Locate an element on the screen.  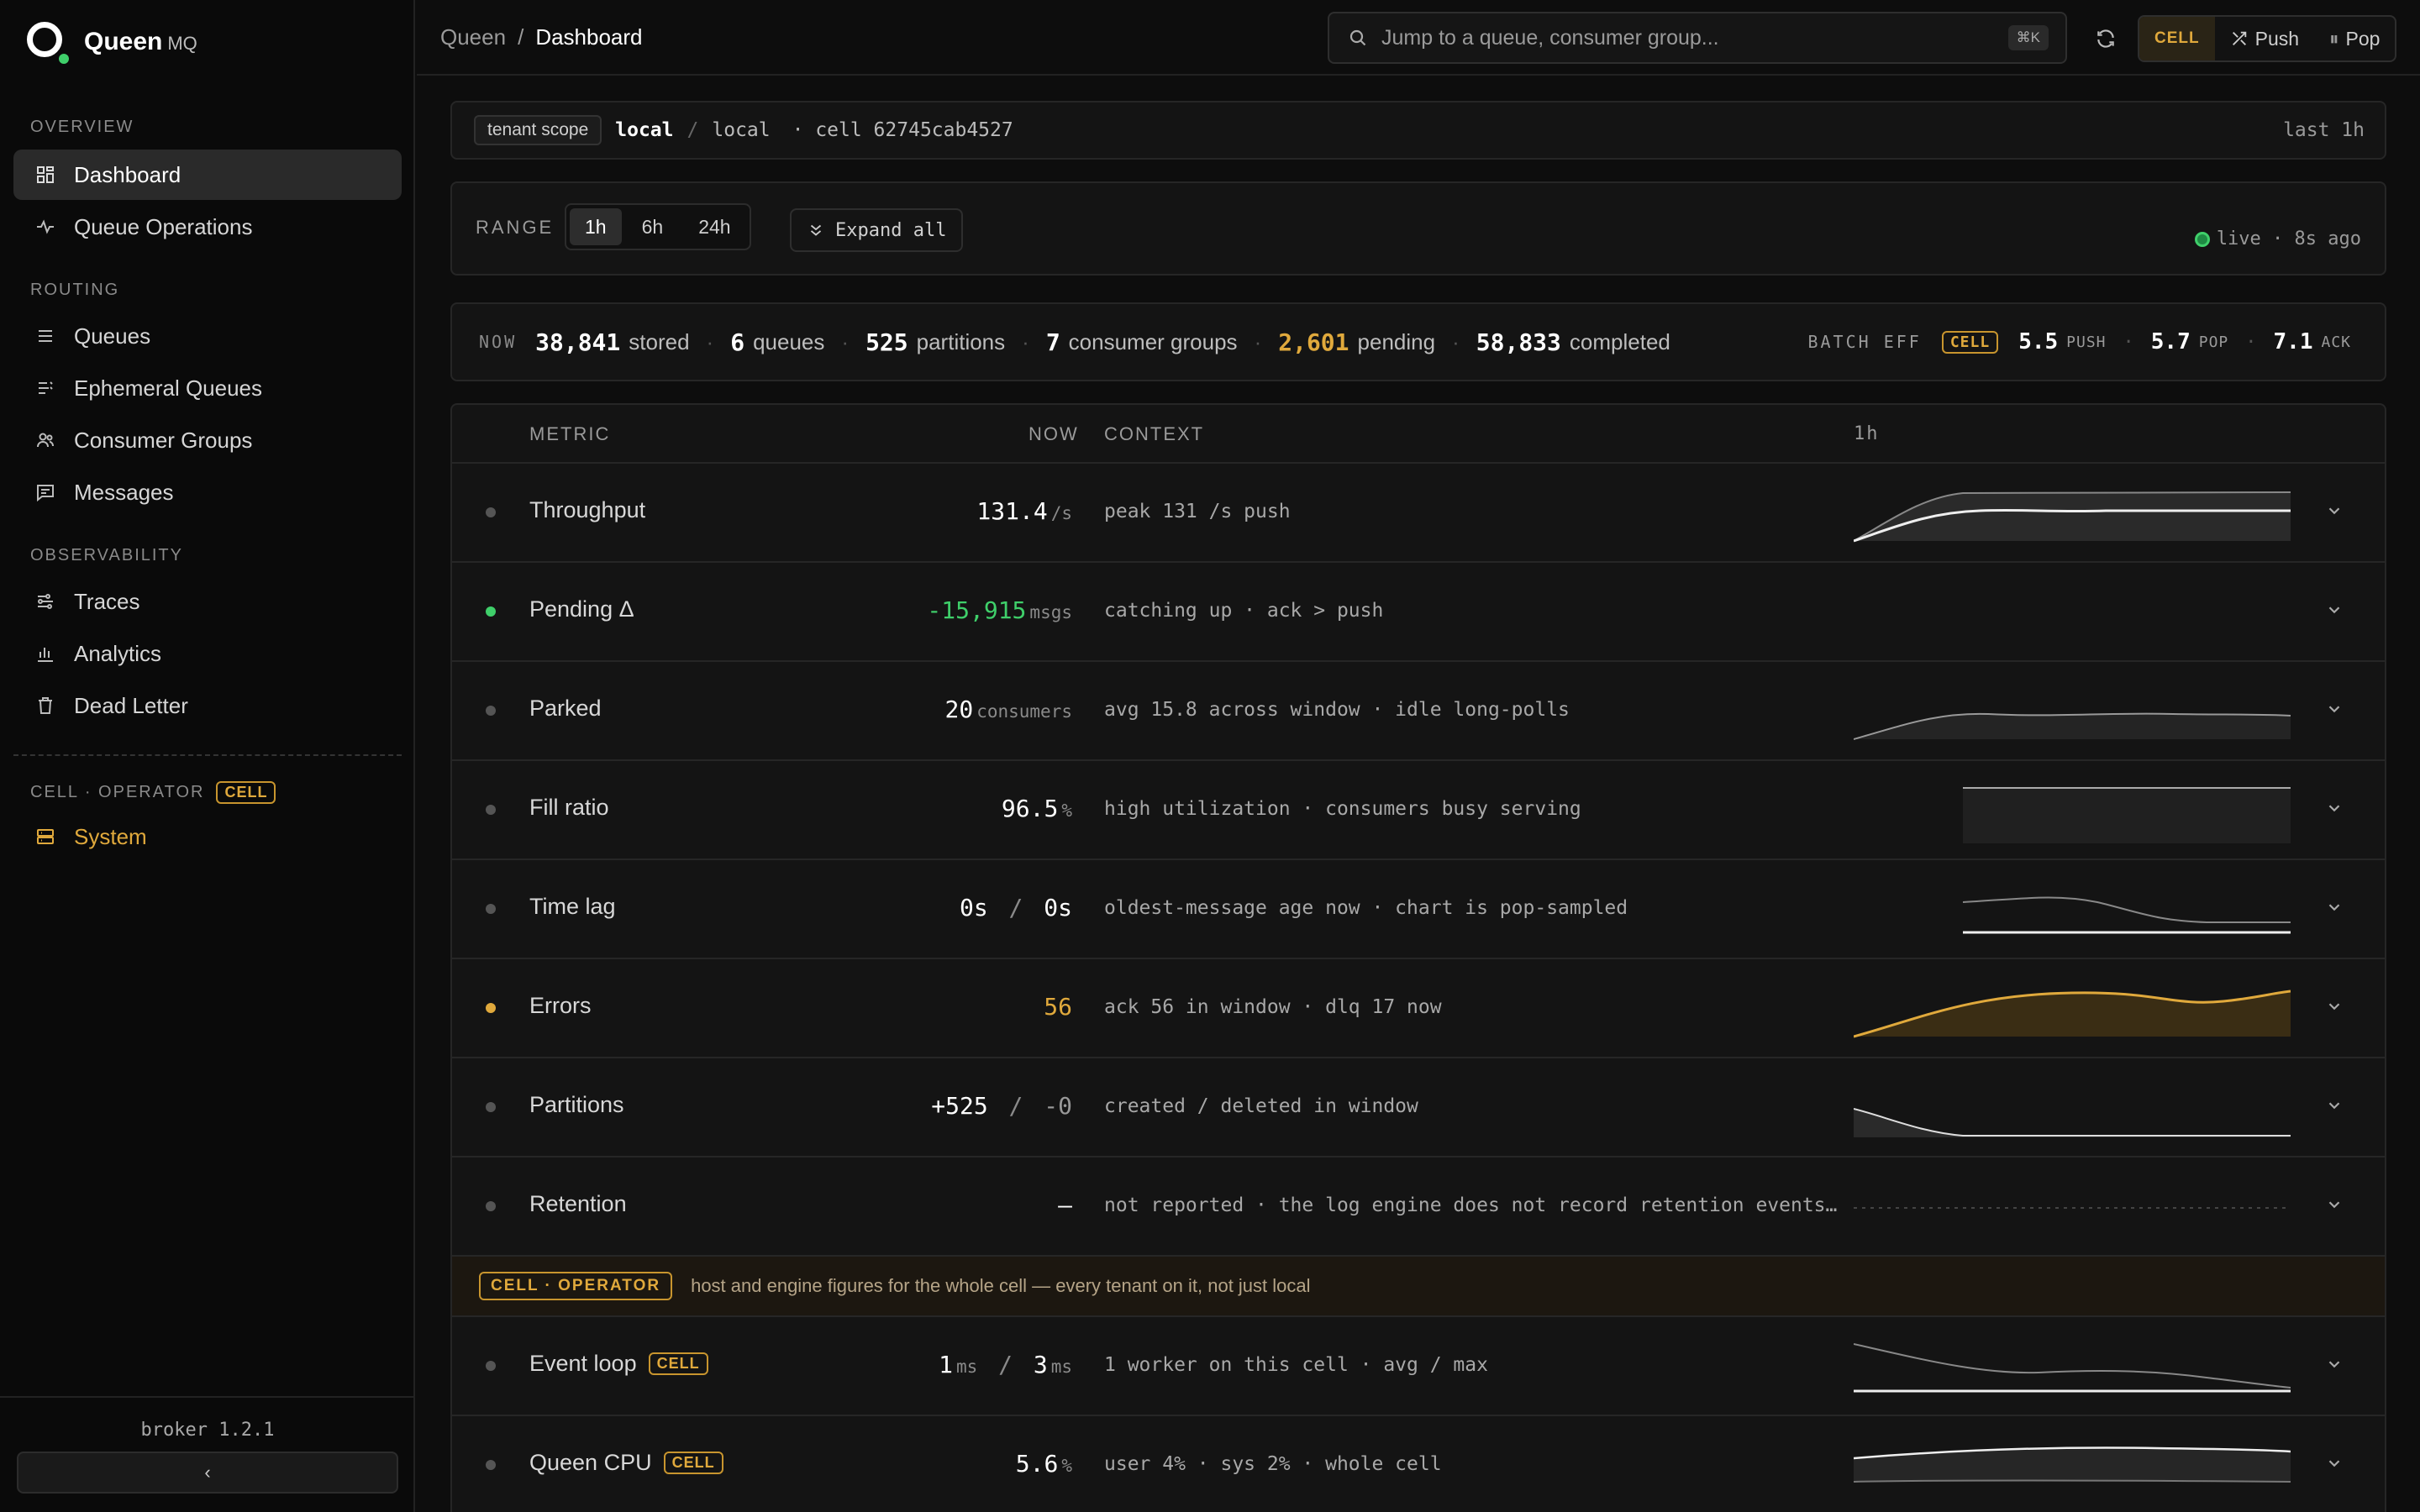
sidebar-item-label: Traces is located at coordinates (107, 601).